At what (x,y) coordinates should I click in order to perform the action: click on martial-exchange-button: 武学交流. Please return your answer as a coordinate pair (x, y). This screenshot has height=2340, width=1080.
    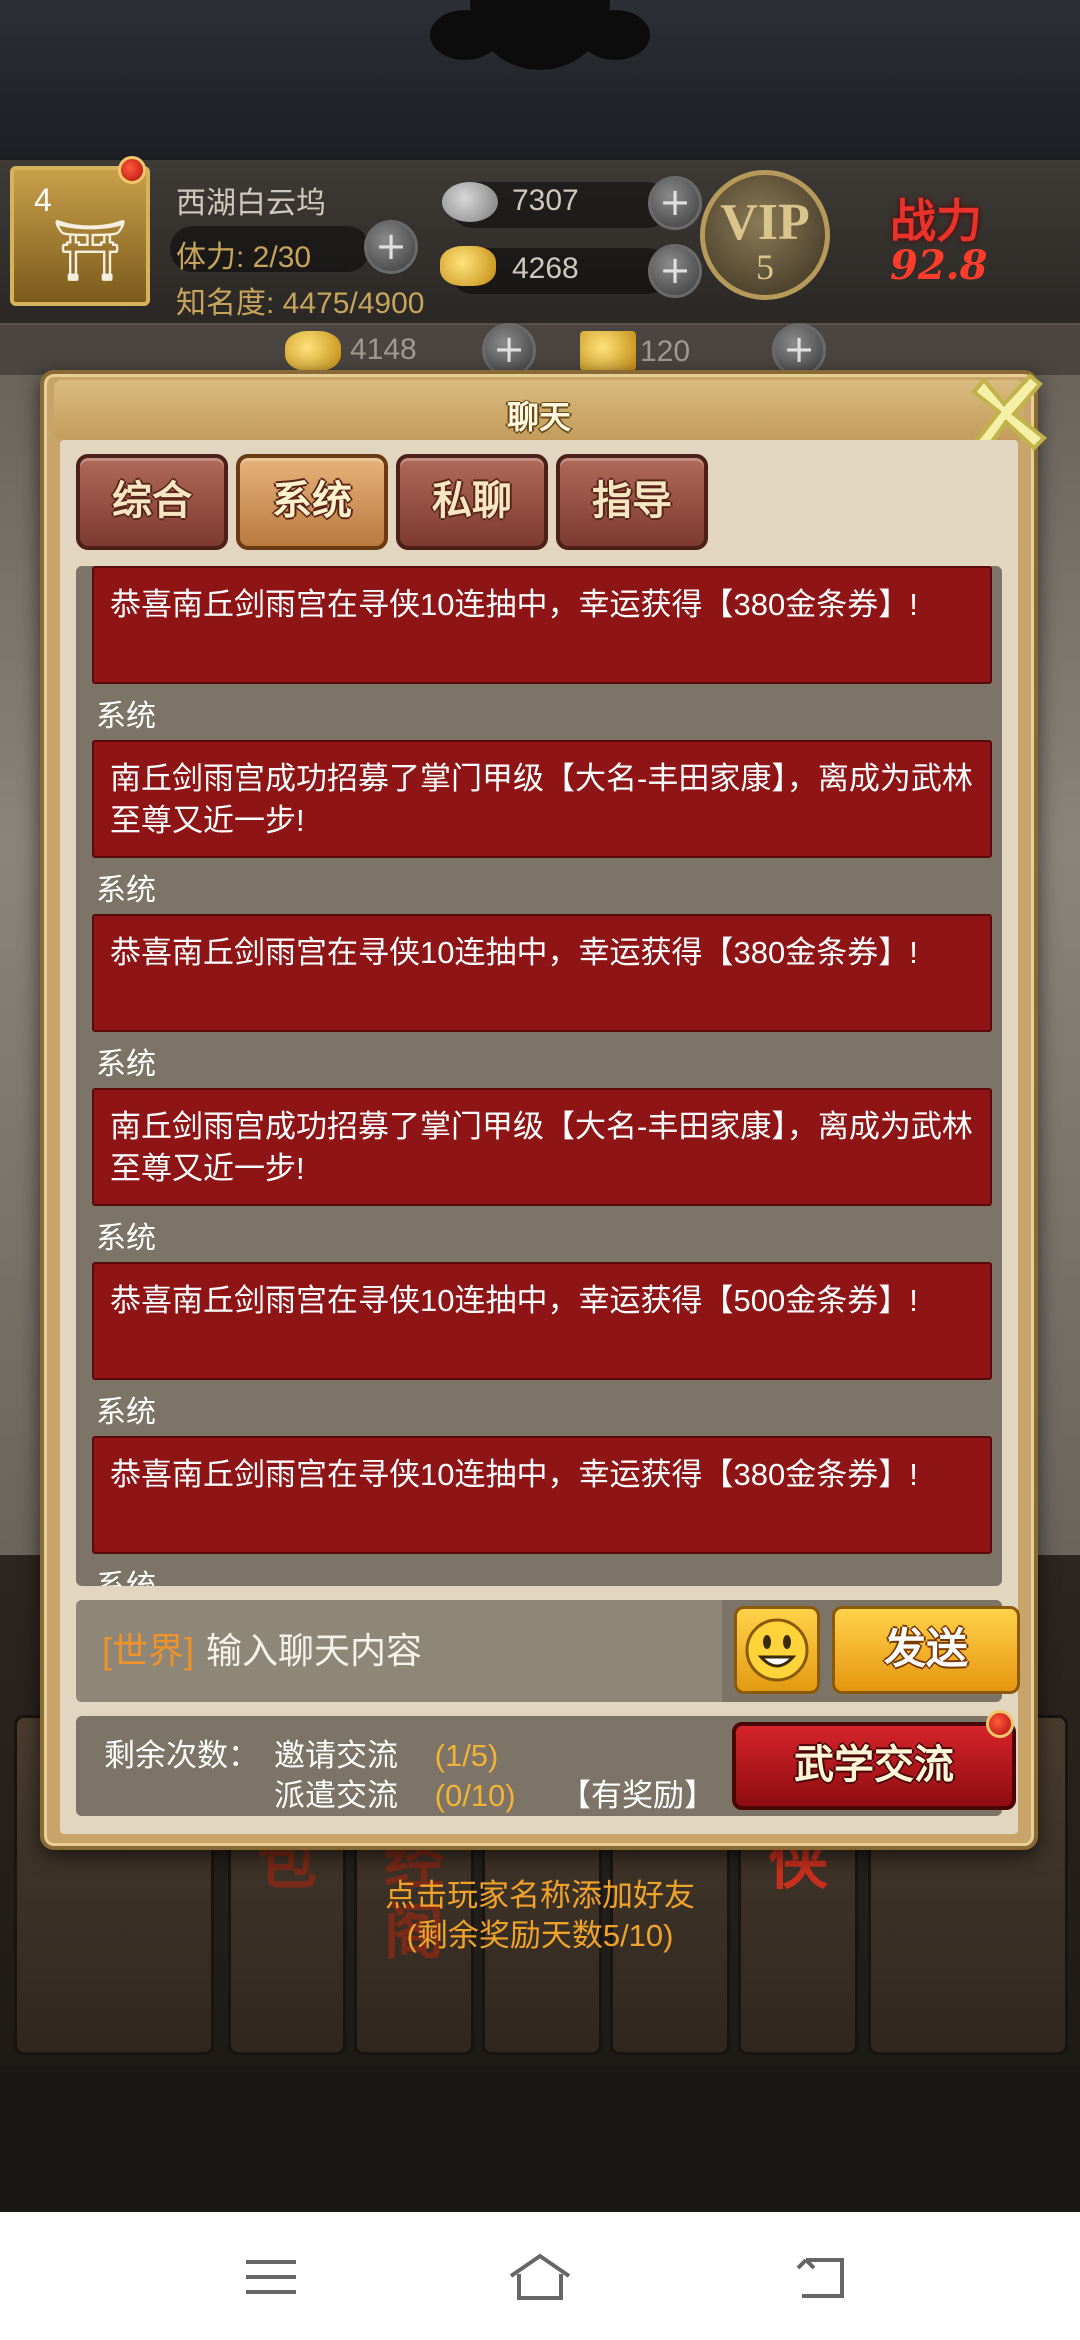
    Looking at the image, I should click on (874, 1766).